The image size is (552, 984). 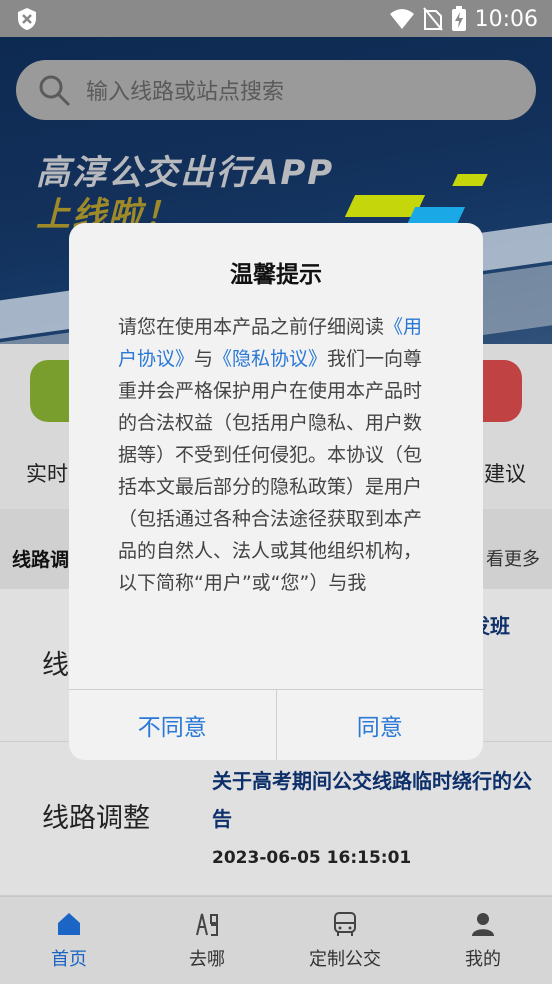 I want to click on dialog-title: 温馨提示, so click(x=276, y=275).